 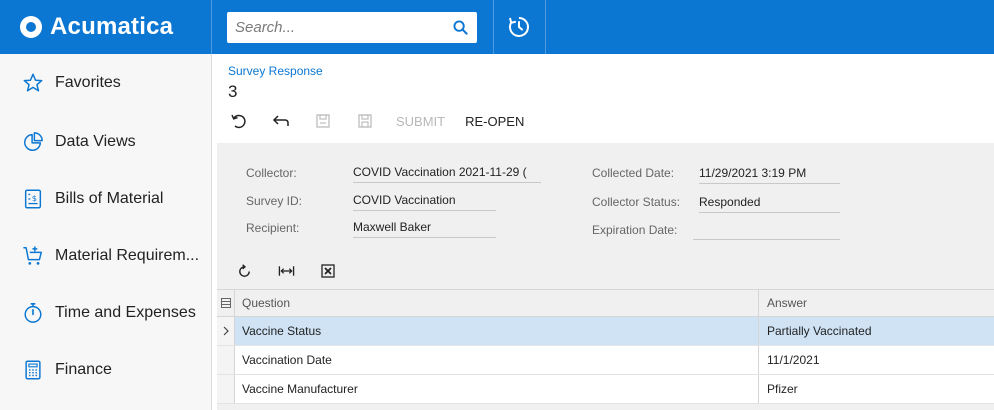 I want to click on table-row: Vaccination Date 11/1/2021, so click(x=605, y=360).